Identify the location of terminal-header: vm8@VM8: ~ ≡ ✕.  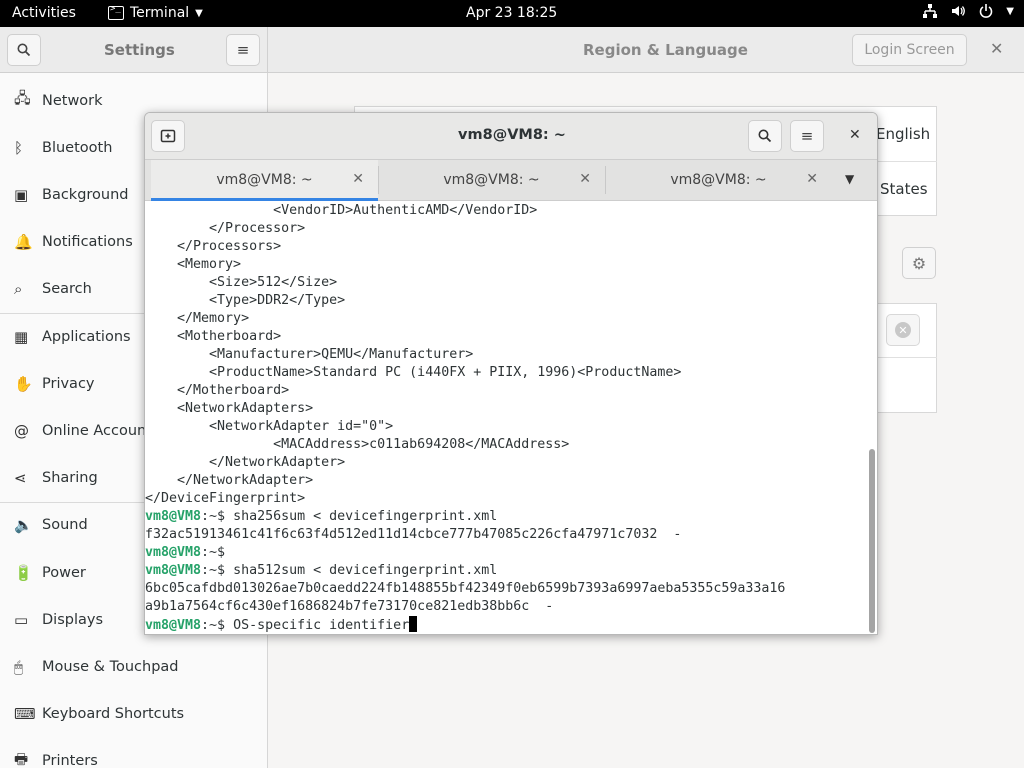
(511, 136).